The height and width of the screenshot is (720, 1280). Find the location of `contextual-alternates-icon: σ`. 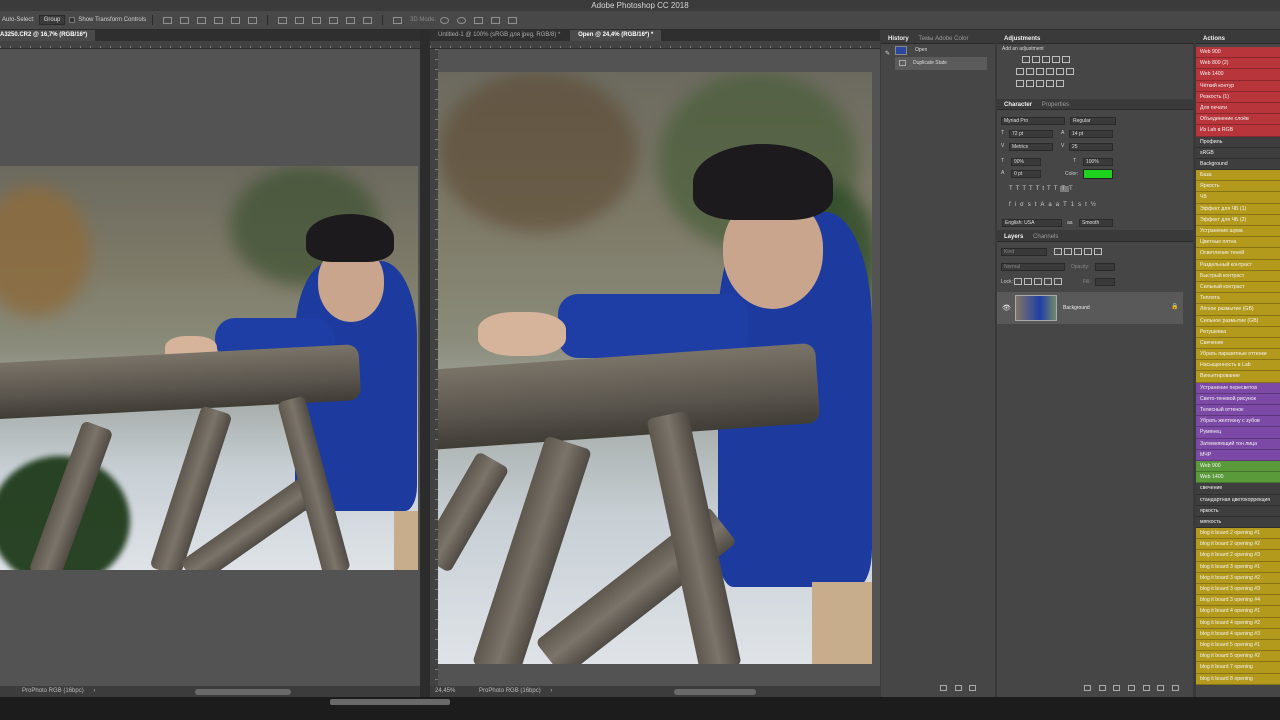

contextual-alternates-icon: σ is located at coordinates (1024, 205).